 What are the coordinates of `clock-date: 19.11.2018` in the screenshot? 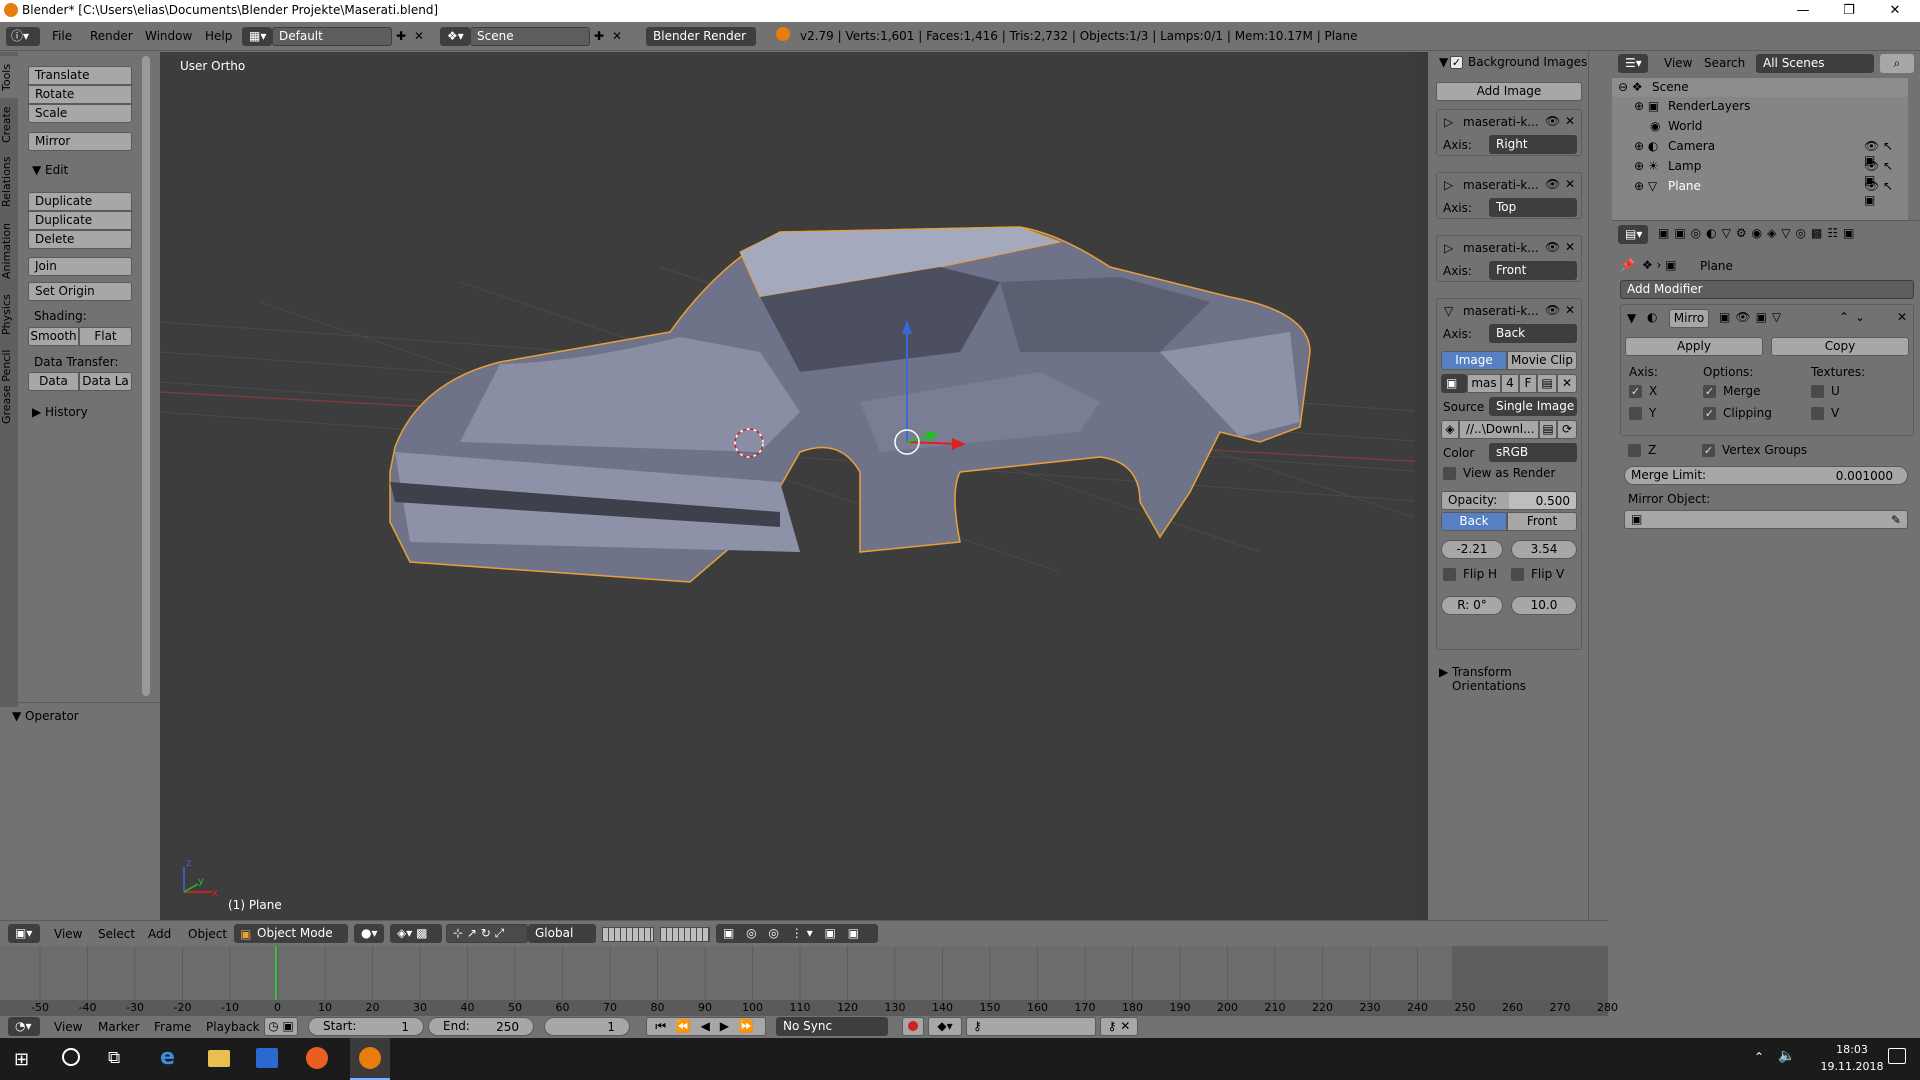 It's located at (1852, 1066).